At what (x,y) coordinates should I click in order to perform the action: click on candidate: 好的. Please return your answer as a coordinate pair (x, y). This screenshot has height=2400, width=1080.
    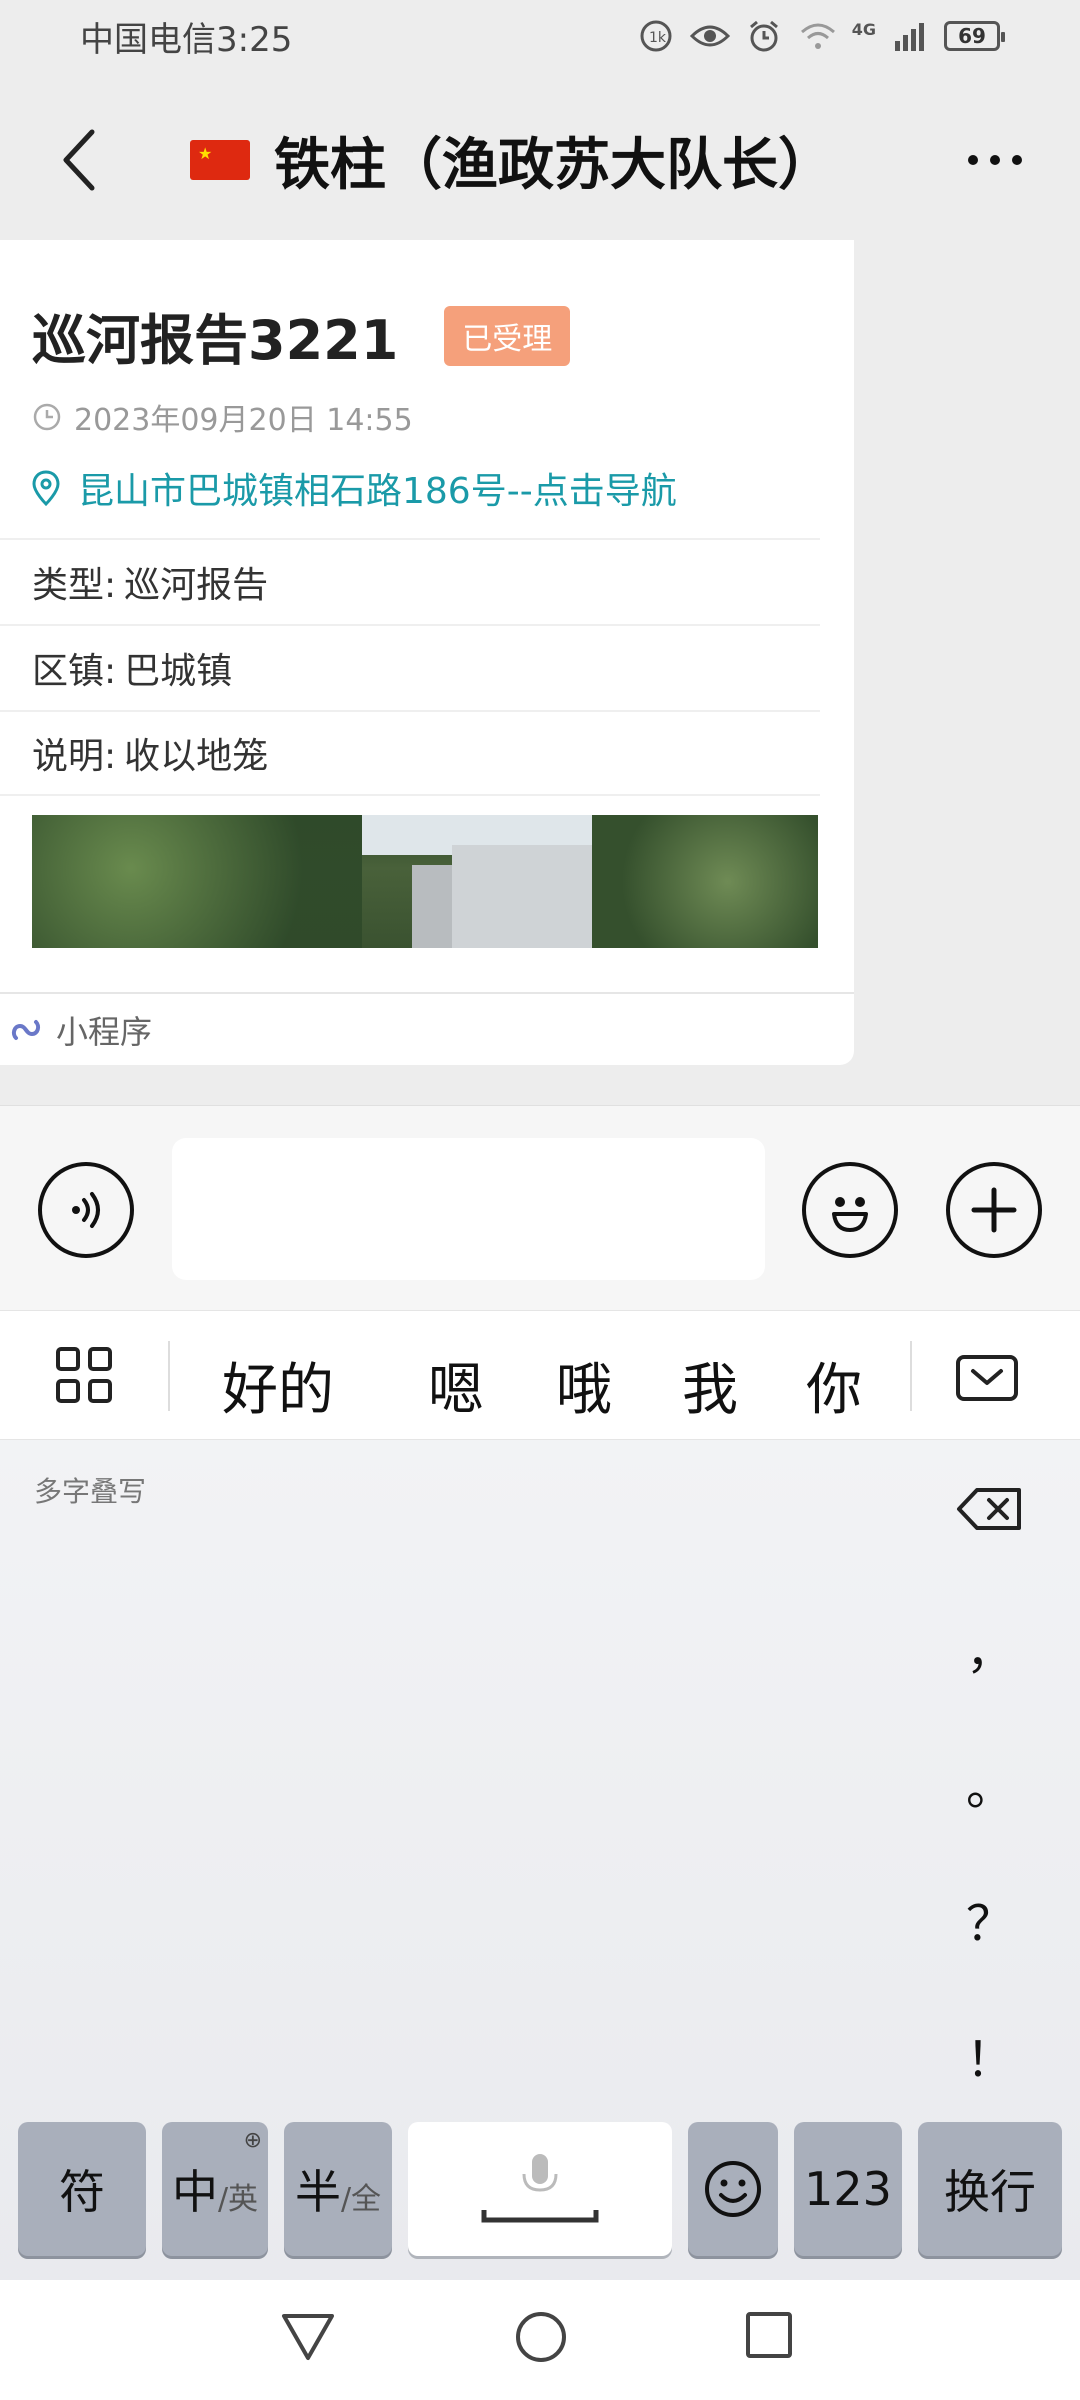
    Looking at the image, I should click on (278, 1385).